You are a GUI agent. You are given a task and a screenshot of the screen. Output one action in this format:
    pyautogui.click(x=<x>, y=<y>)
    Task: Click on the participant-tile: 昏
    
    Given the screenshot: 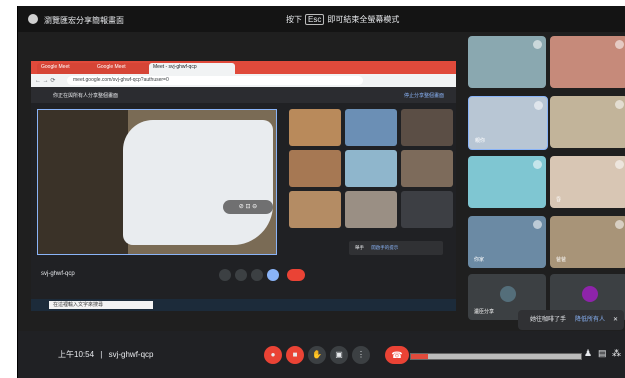 What is the action you would take?
    pyautogui.click(x=587, y=182)
    